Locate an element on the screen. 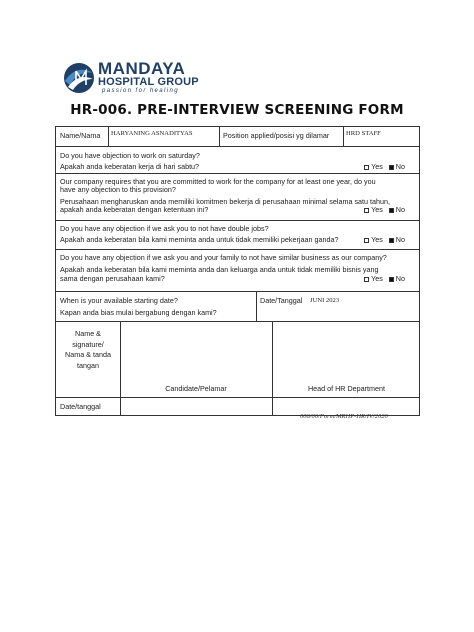  date-value: JUNI 2023 is located at coordinates (324, 300).